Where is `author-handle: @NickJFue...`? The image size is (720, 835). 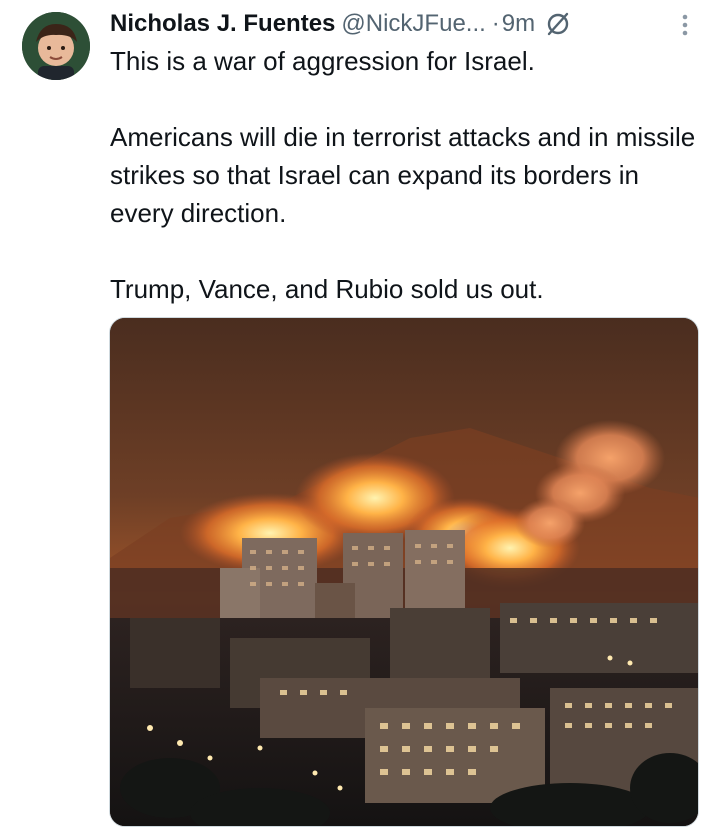 author-handle: @NickJFue... is located at coordinates (413, 24).